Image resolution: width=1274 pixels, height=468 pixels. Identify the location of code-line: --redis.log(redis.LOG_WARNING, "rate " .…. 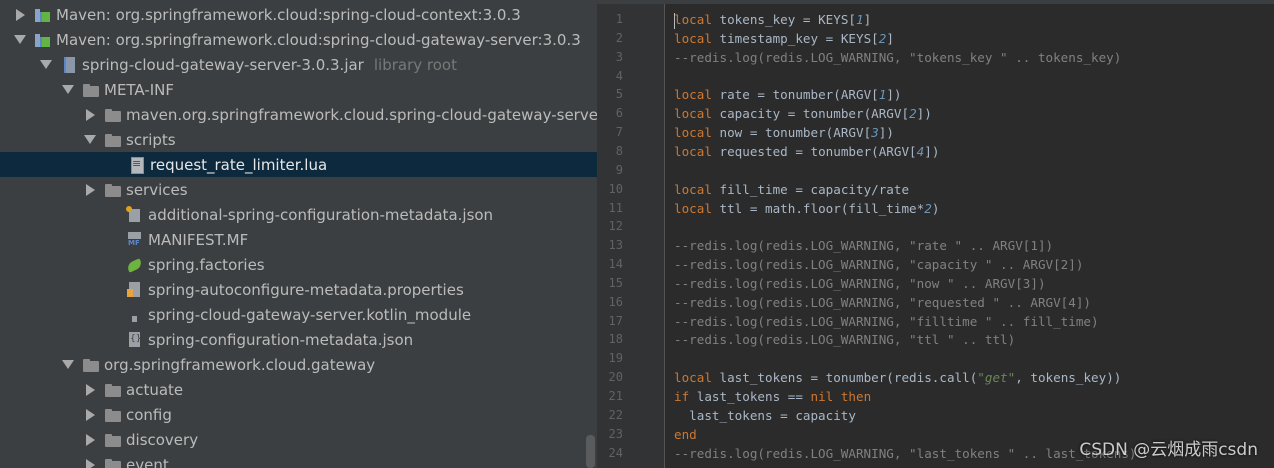
(863, 245).